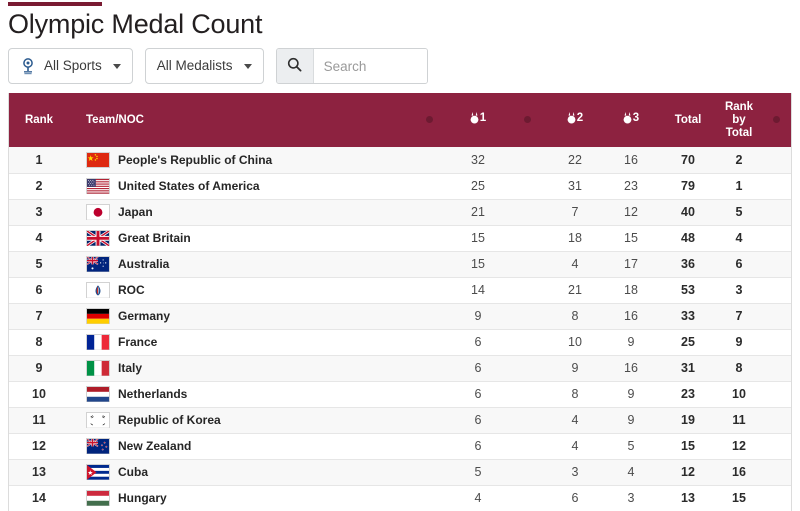 Image resolution: width=800 pixels, height=511 pixels. I want to click on rank-by-total-line2: by, so click(739, 119).